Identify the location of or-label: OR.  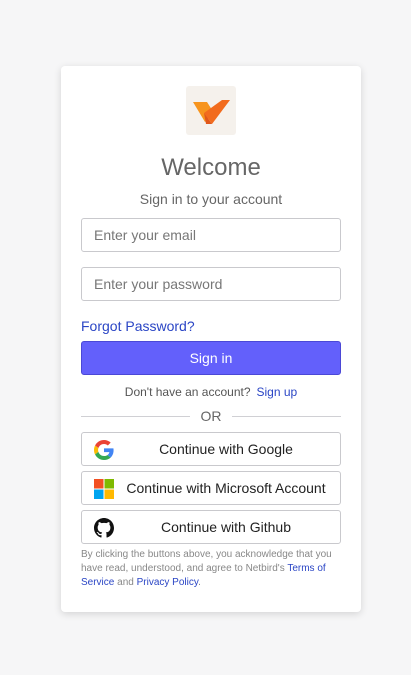
(211, 416).